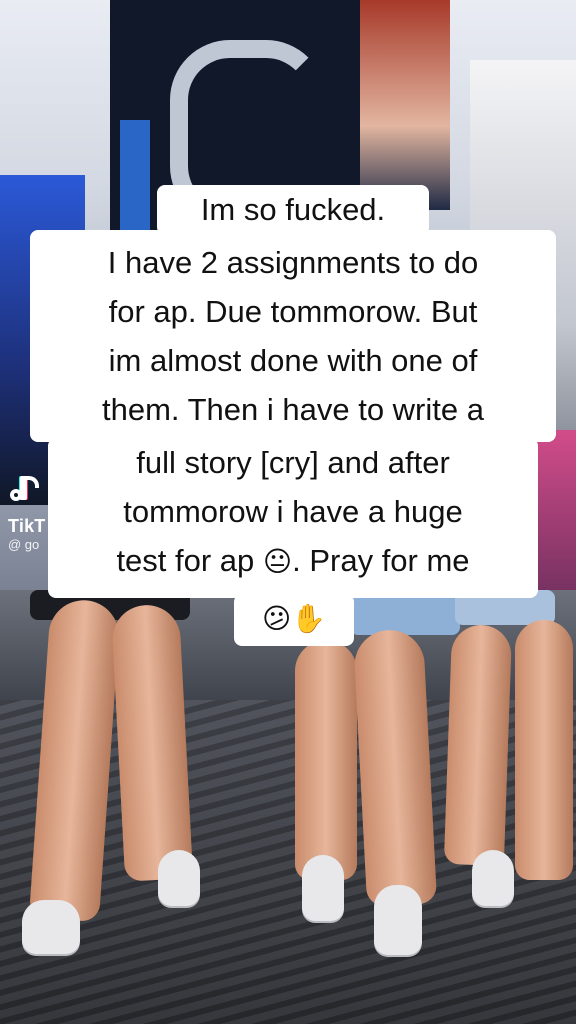 Image resolution: width=576 pixels, height=1024 pixels. I want to click on caption-box-emoji: 😕✋, so click(294, 620).